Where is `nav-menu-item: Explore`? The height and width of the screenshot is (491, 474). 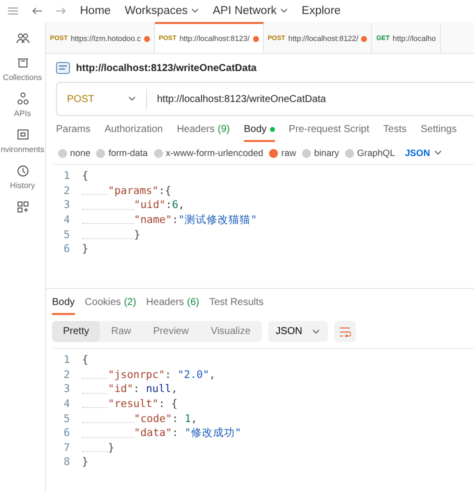
nav-menu-item: Explore is located at coordinates (321, 11).